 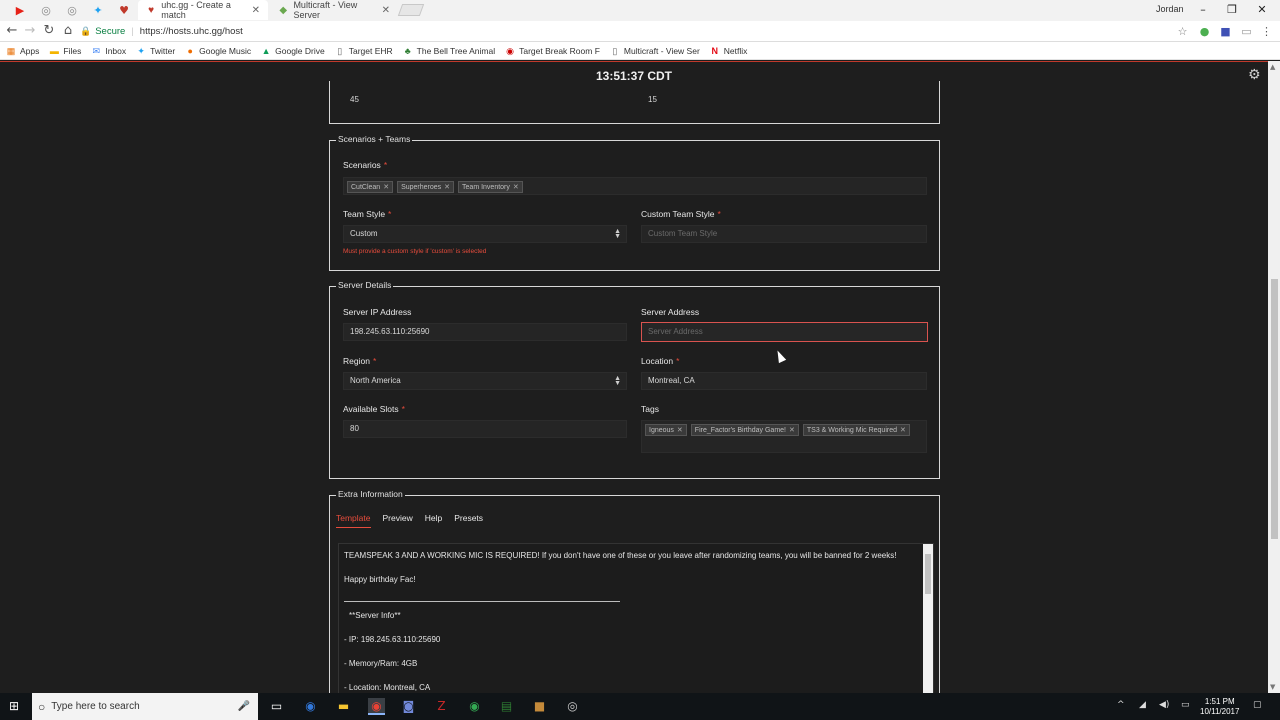 I want to click on tab-template: Template, so click(x=353, y=520).